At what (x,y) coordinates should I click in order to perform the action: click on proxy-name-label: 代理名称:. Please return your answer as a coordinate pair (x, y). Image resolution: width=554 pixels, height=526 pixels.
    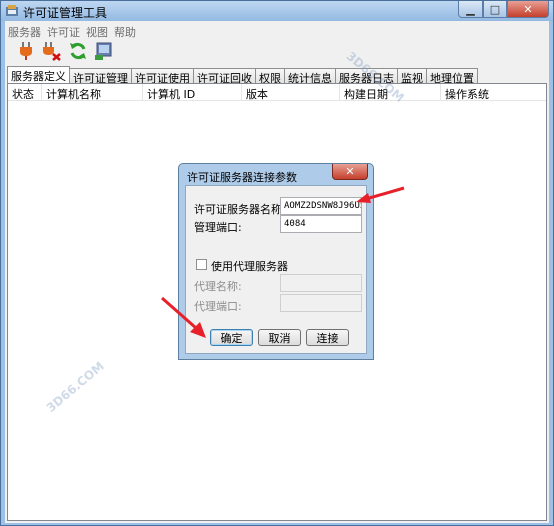
    Looking at the image, I should click on (218, 286).